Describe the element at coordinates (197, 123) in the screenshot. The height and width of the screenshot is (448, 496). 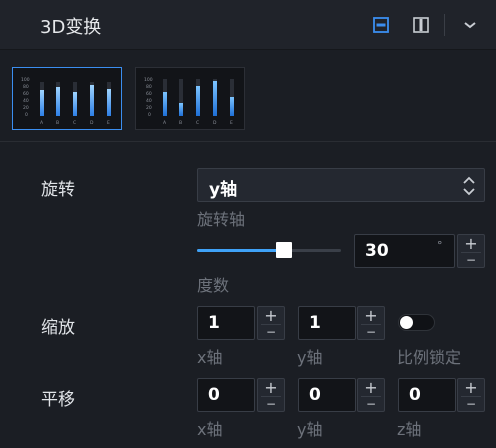
I see `preset-2-cat: C` at that location.